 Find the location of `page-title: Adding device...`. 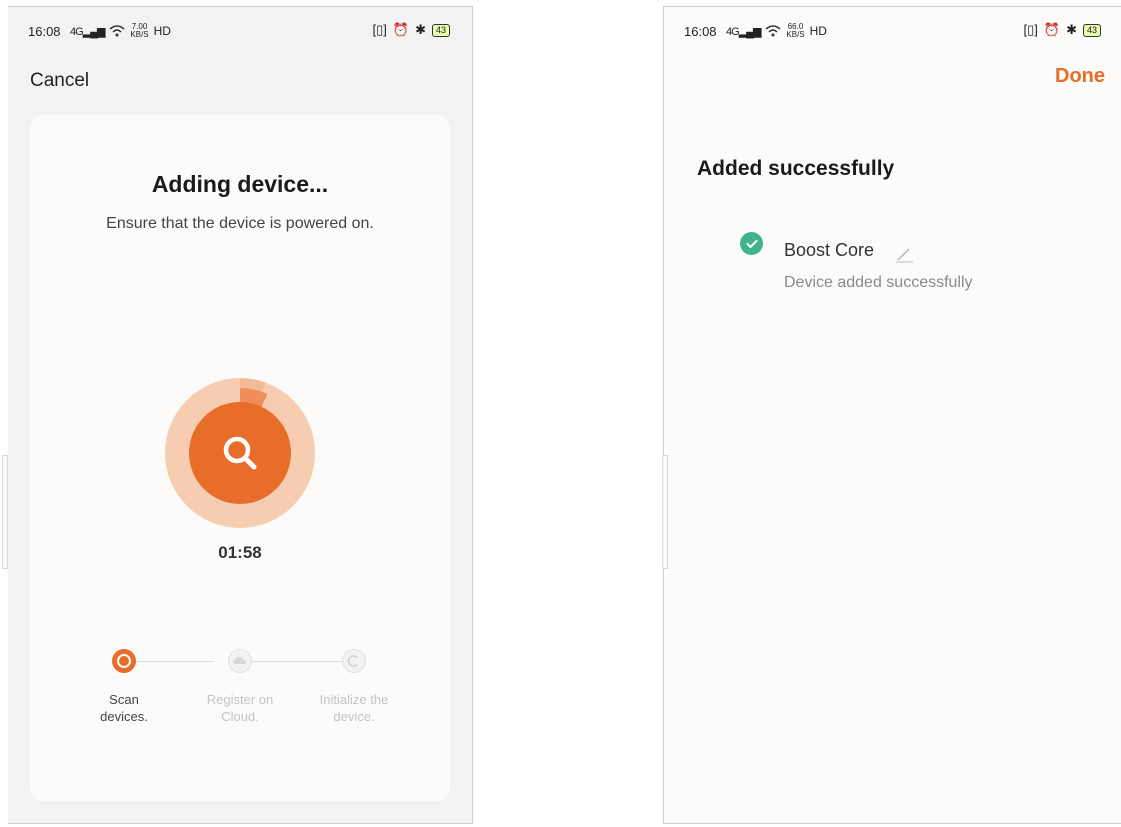

page-title: Adding device... is located at coordinates (240, 184).